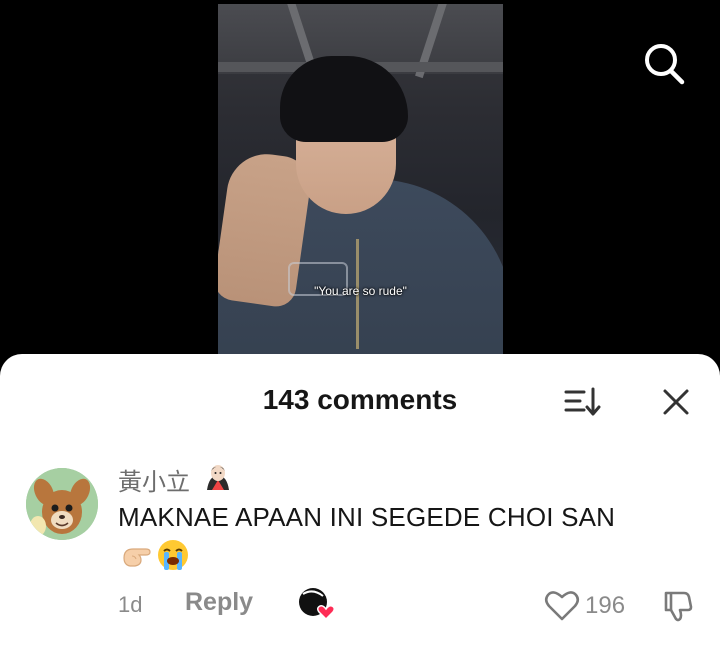 Image resolution: width=720 pixels, height=651 pixels. Describe the element at coordinates (317, 604) in the screenshot. I see `creator-liked-icon` at that location.